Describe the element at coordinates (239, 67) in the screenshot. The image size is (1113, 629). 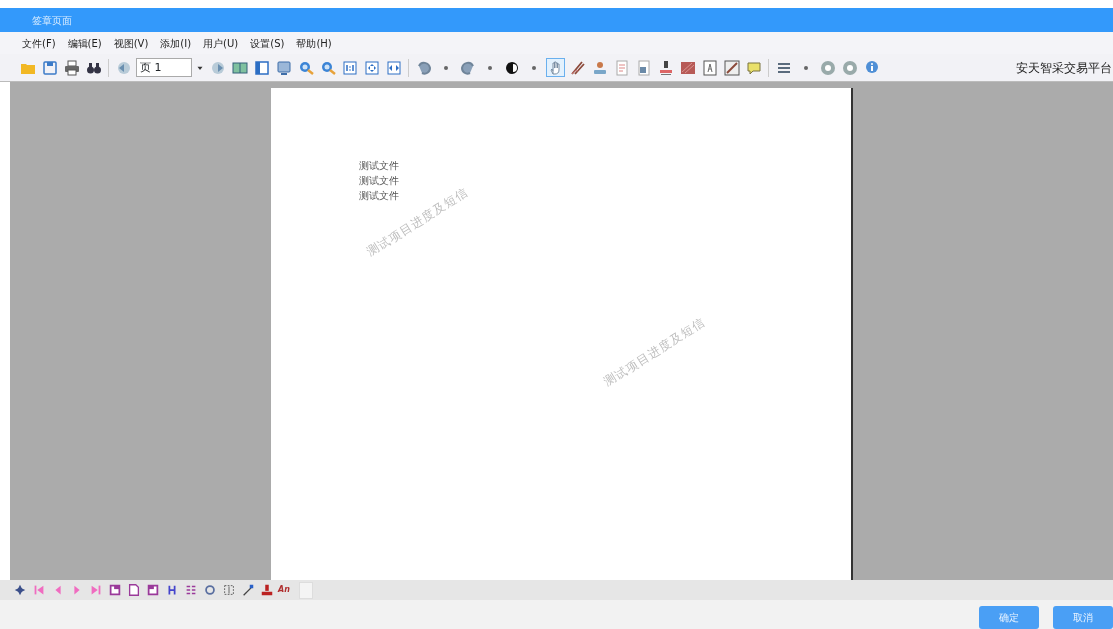
I see `book-icon` at that location.